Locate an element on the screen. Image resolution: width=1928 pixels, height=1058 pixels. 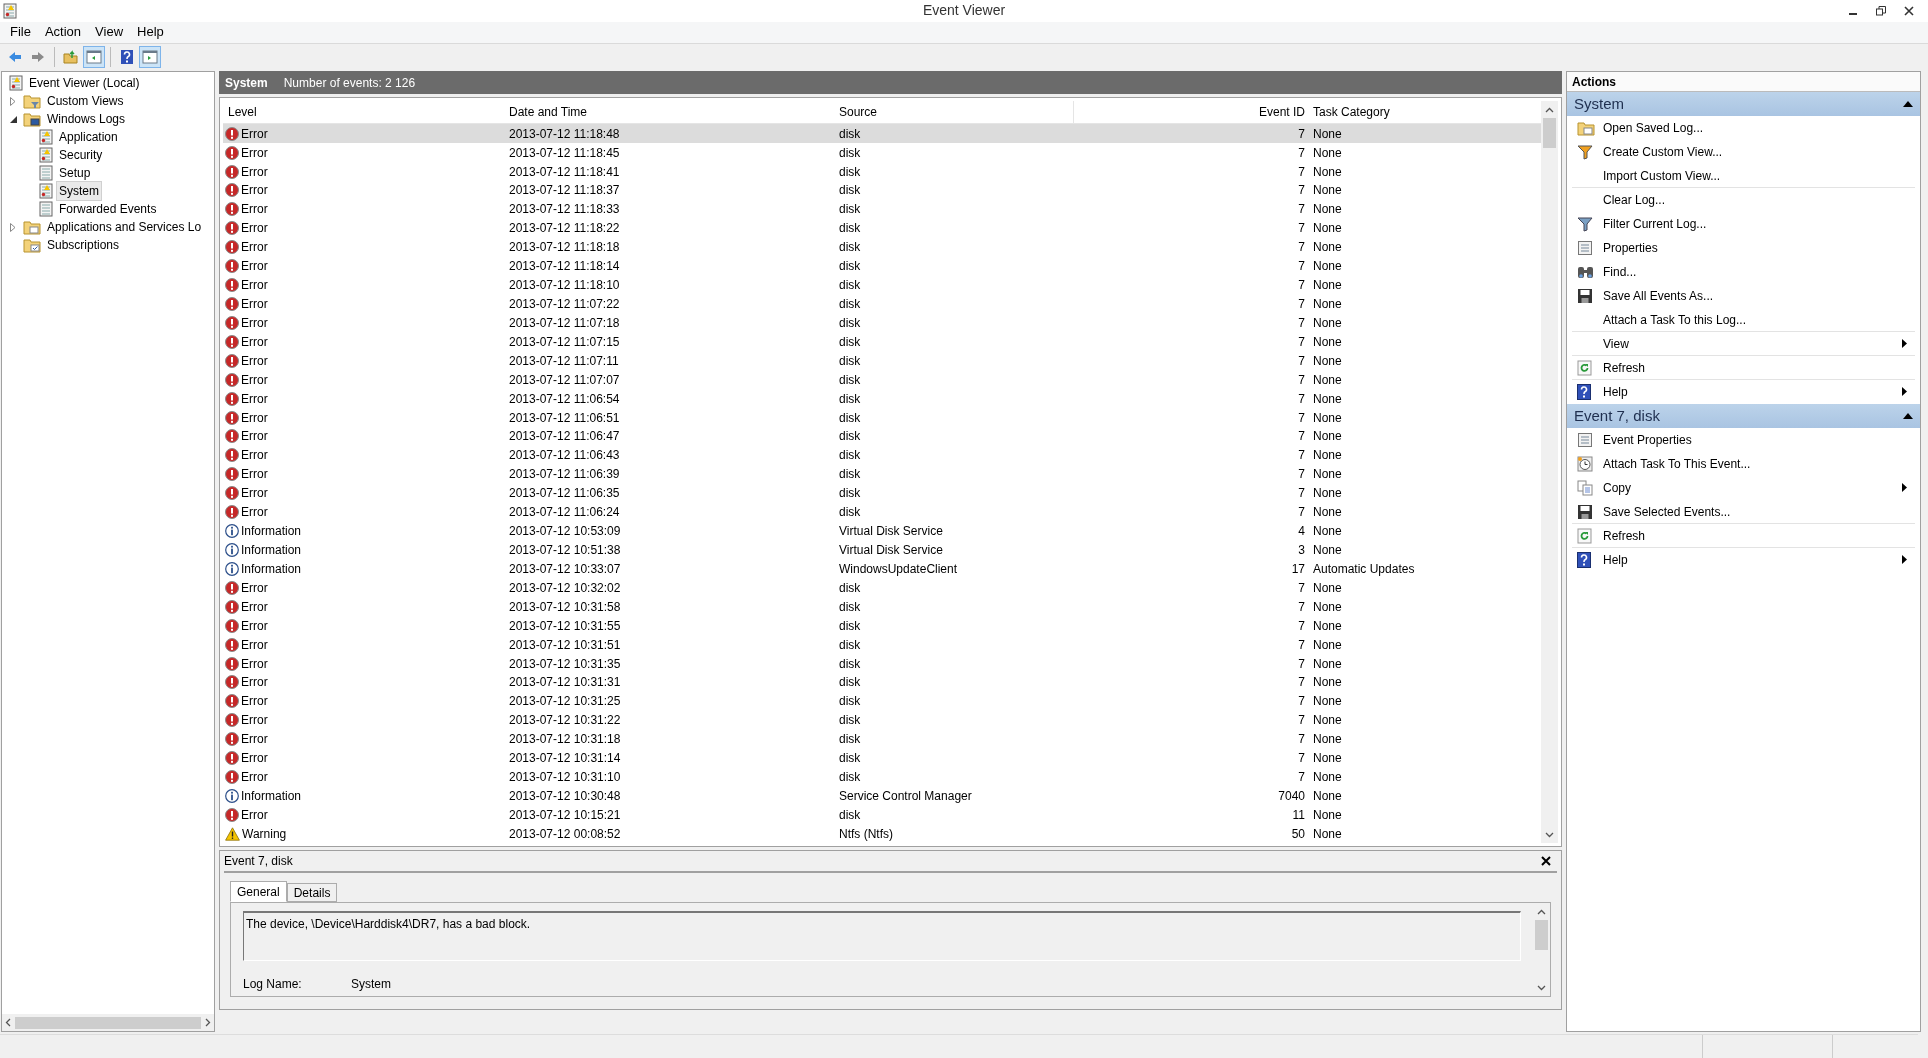
action-row: View is located at coordinates (1743, 344).